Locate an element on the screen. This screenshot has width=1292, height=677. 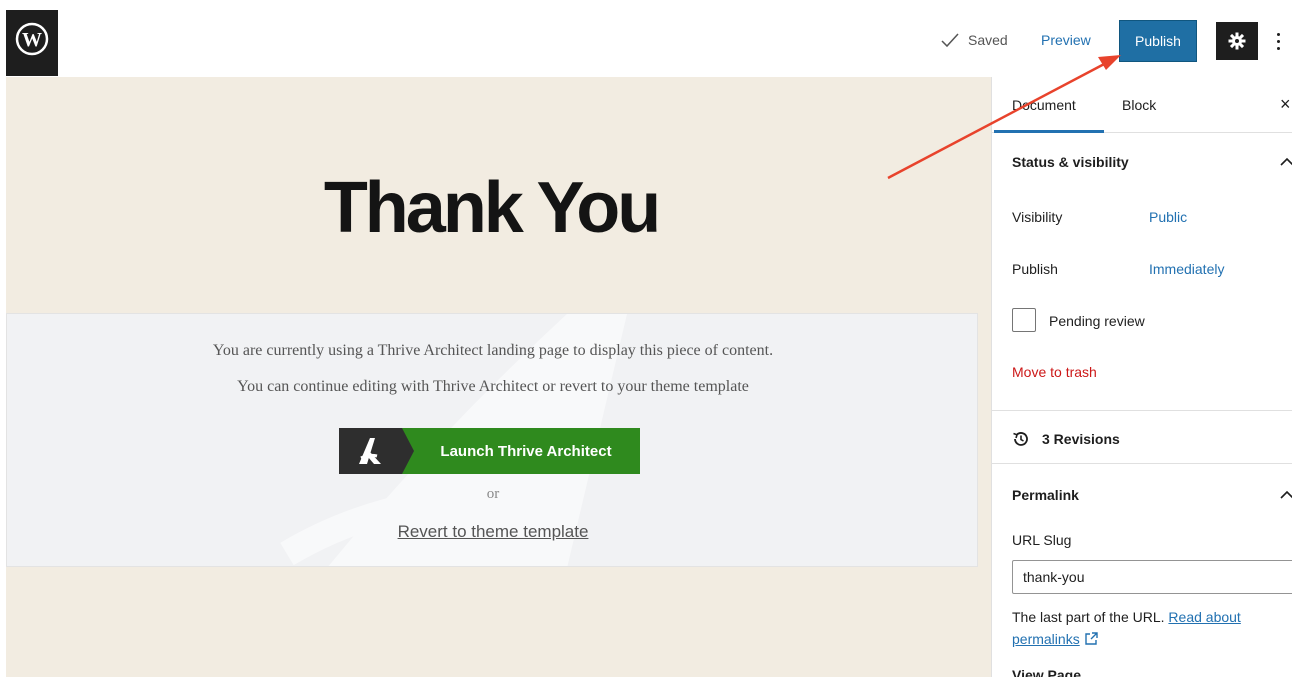
url-slug-label: URL Slug is located at coordinates (1042, 540).